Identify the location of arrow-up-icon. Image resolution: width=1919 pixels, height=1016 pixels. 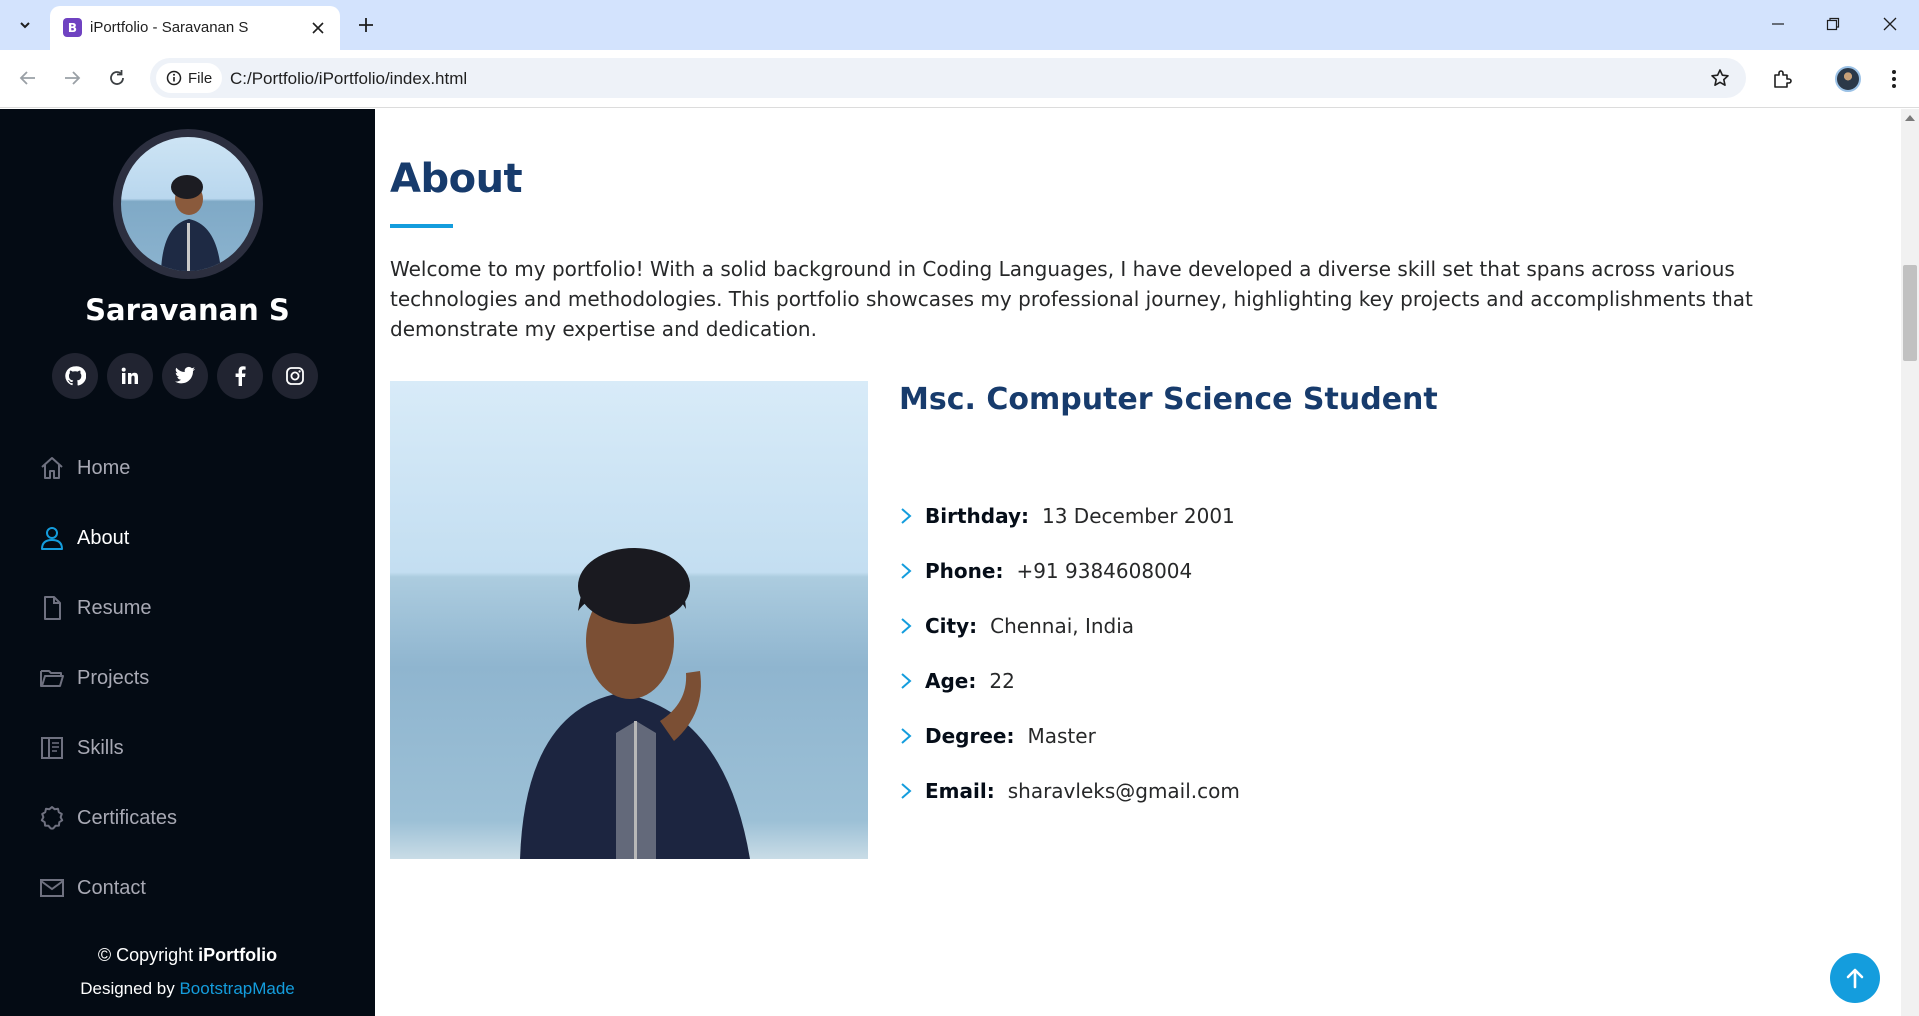
(1855, 978).